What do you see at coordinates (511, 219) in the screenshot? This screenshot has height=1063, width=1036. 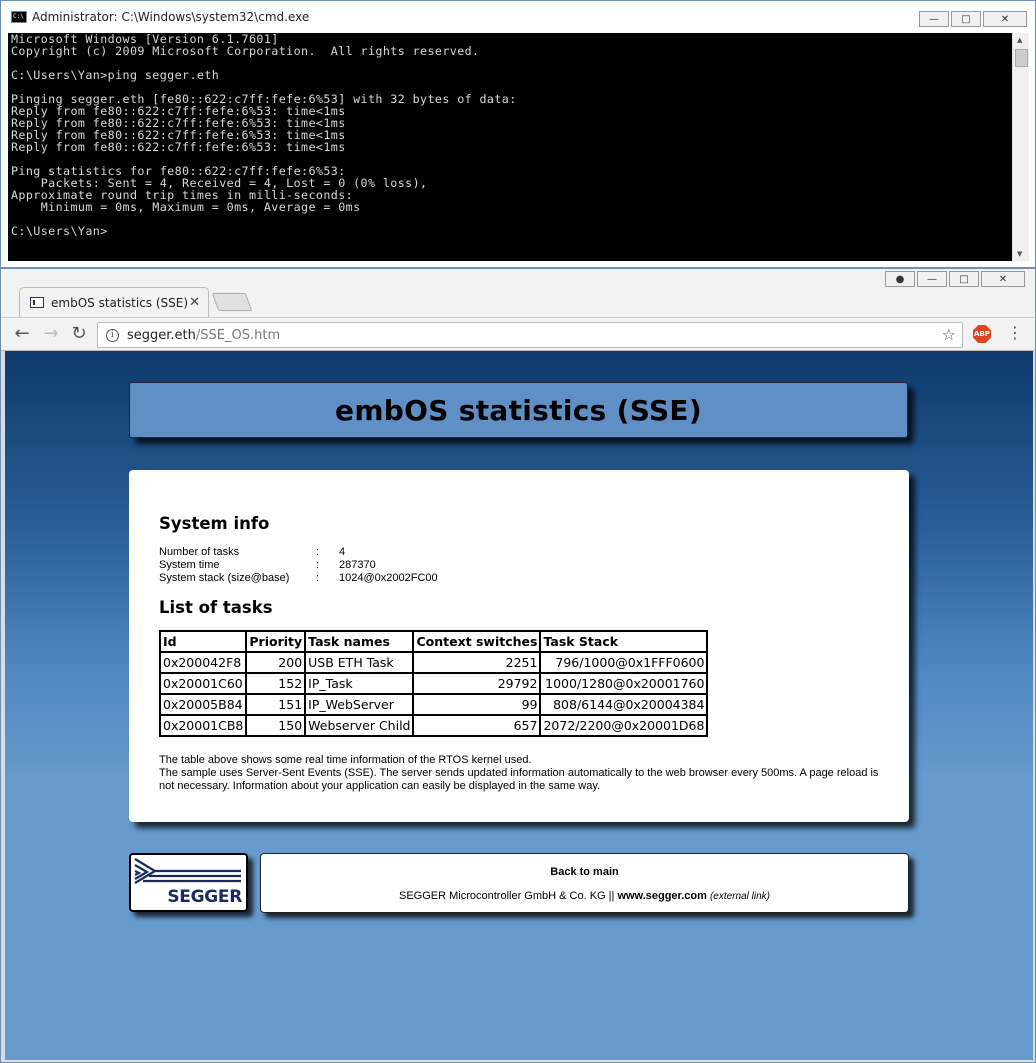 I see `cmd-line` at bounding box center [511, 219].